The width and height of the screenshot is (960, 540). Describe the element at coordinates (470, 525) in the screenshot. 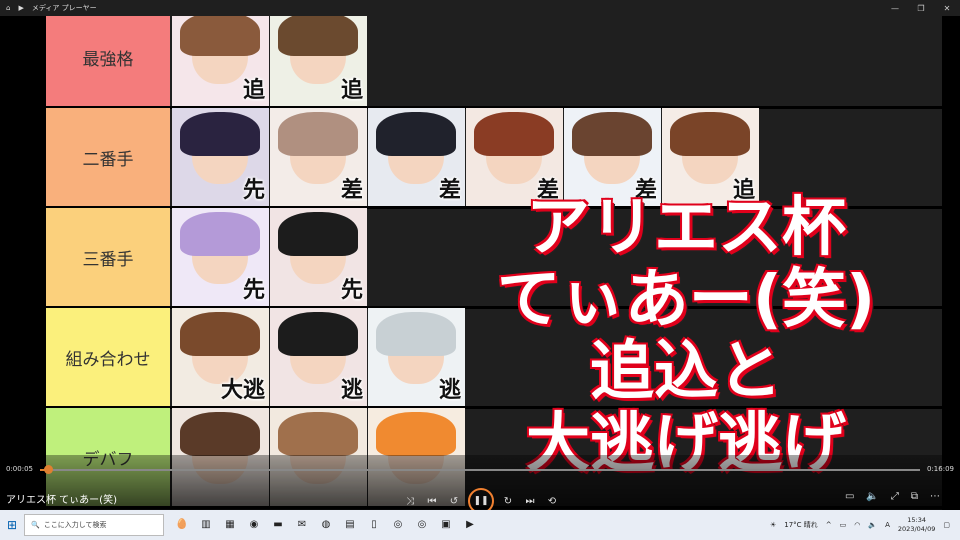

I see `media-player-icon: ▶` at that location.